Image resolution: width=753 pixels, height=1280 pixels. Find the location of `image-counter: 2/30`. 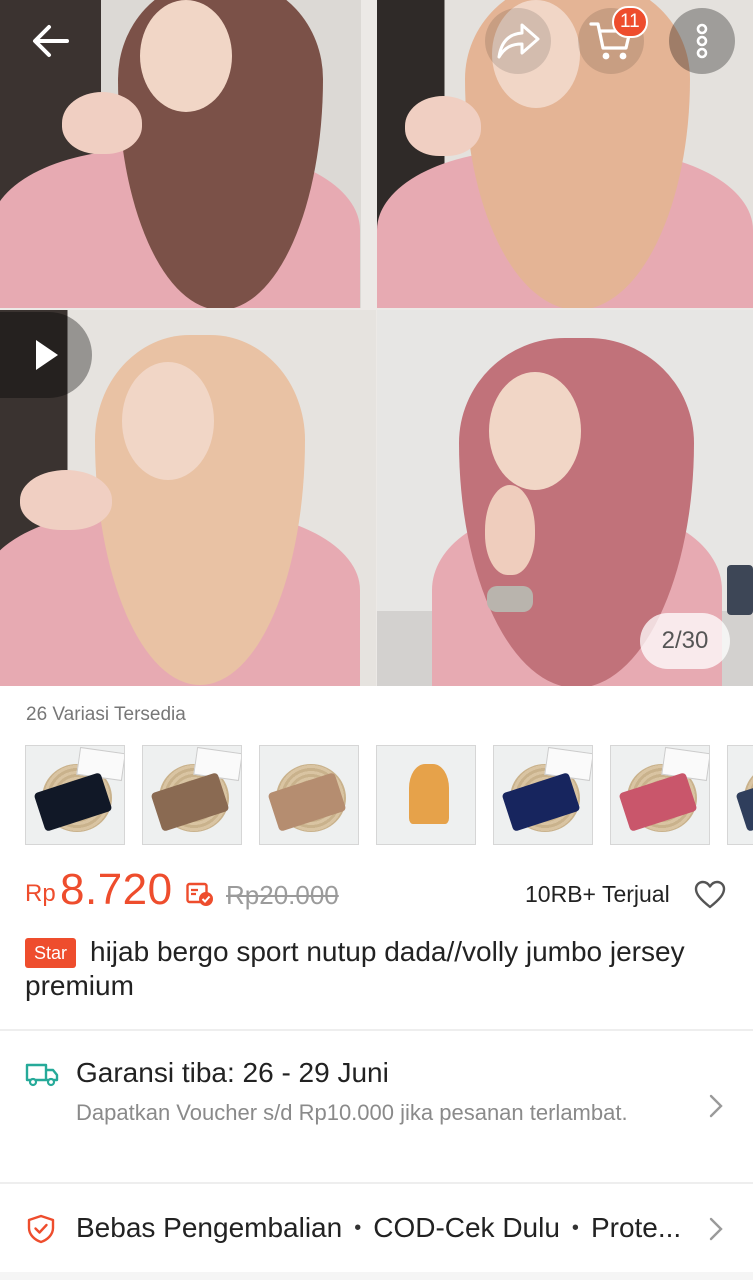

image-counter: 2/30 is located at coordinates (685, 641).